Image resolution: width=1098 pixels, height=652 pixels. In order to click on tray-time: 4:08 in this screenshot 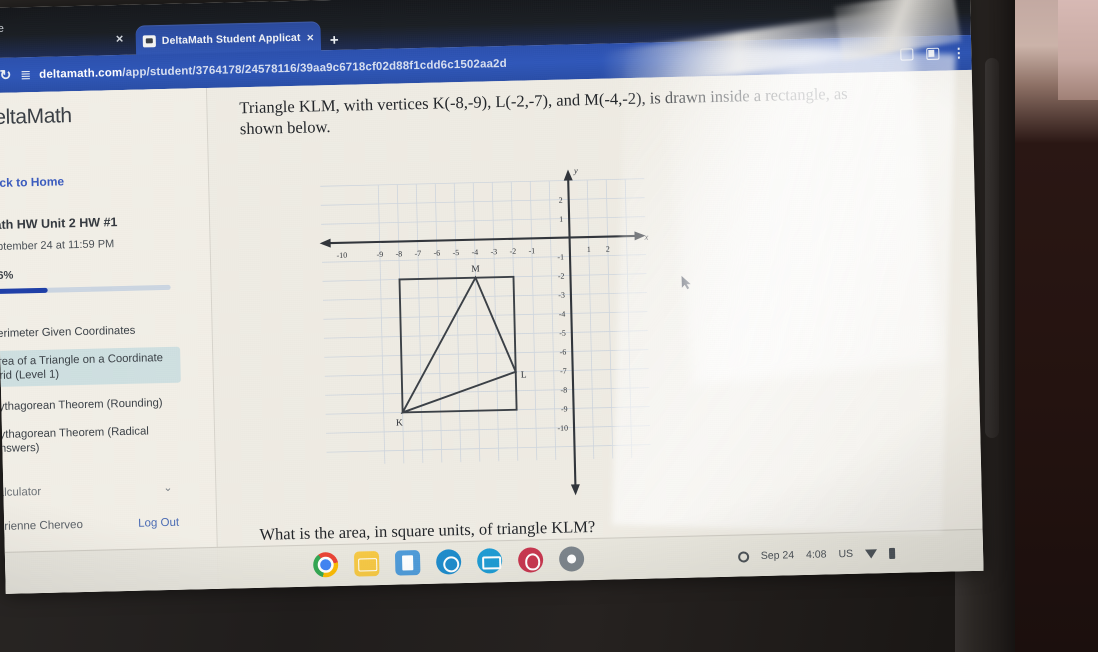, I will do `click(816, 554)`.